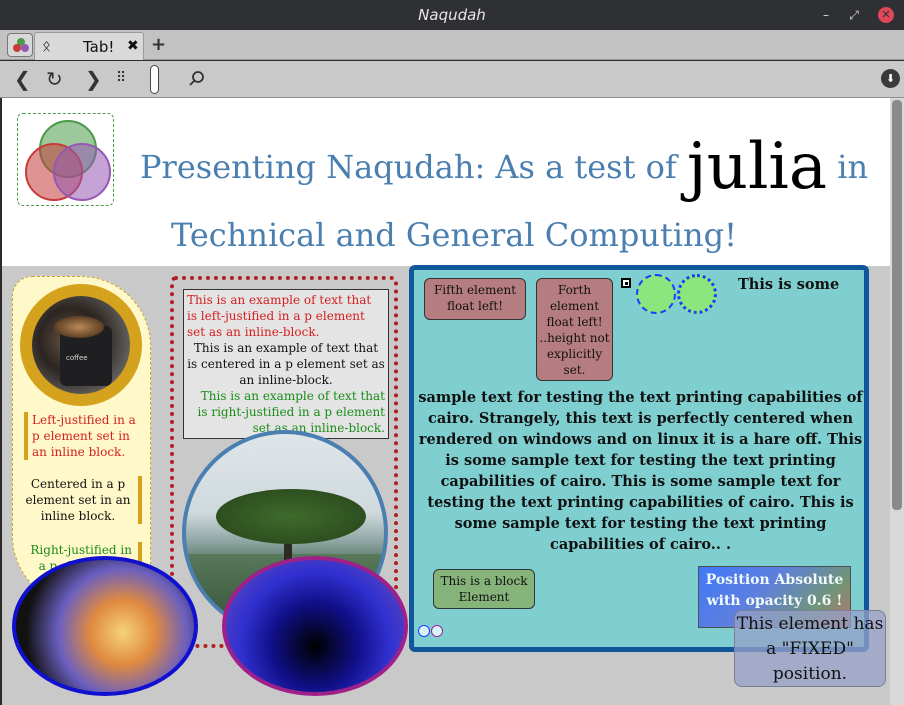 The image size is (904, 705). I want to click on coffee-photo: coffee, so click(81, 345).